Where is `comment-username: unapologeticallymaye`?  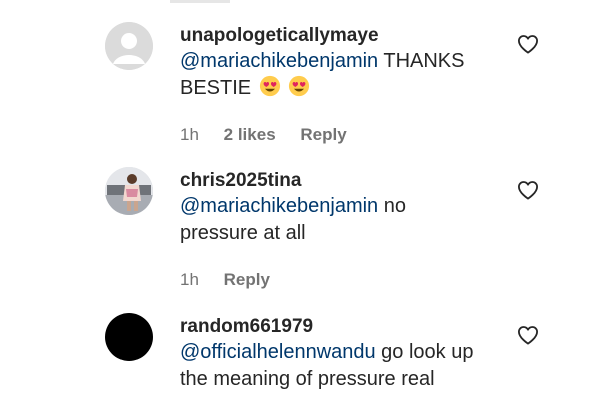
comment-username: unapologeticallymaye is located at coordinates (279, 36).